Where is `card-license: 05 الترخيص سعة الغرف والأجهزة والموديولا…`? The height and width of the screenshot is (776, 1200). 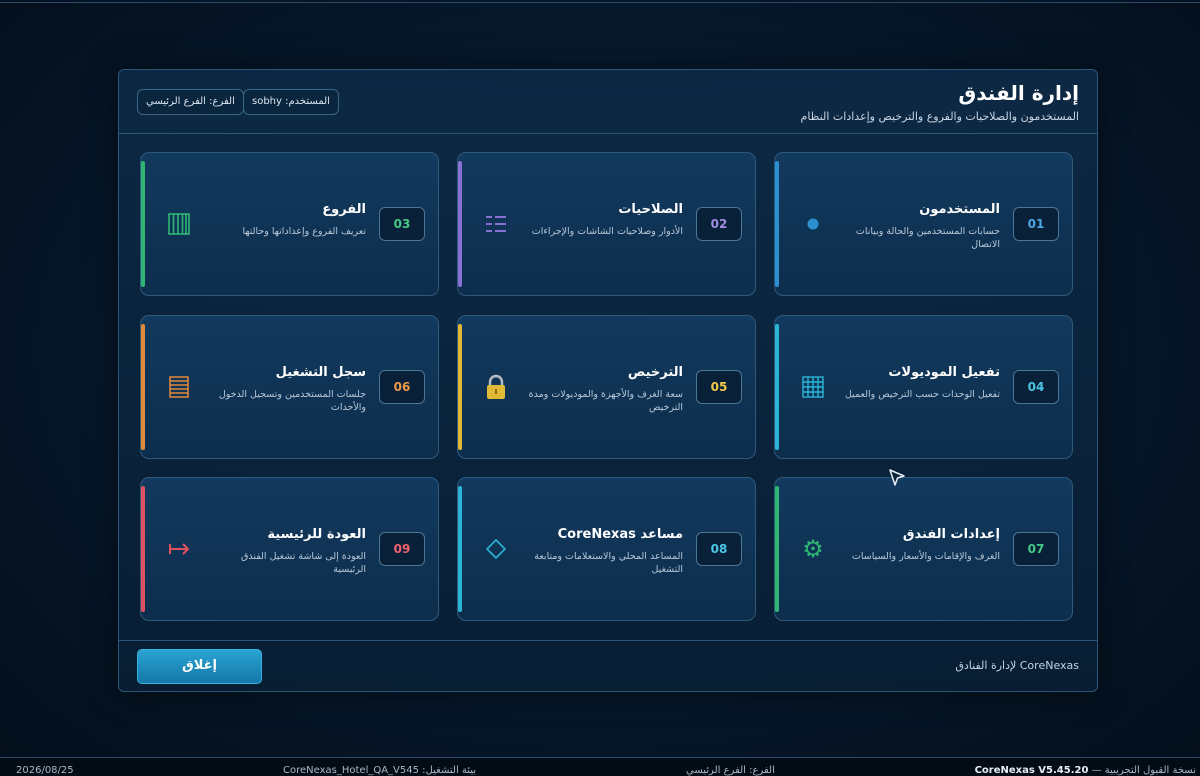 card-license: 05 الترخيص سعة الغرف والأجهزة والموديولا… is located at coordinates (606, 387).